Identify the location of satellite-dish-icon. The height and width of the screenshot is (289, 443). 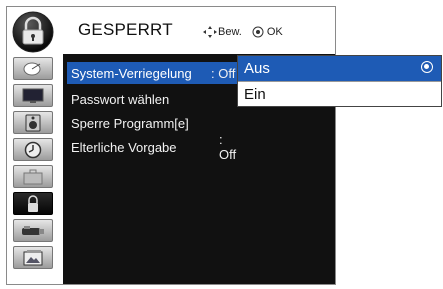
(32, 68).